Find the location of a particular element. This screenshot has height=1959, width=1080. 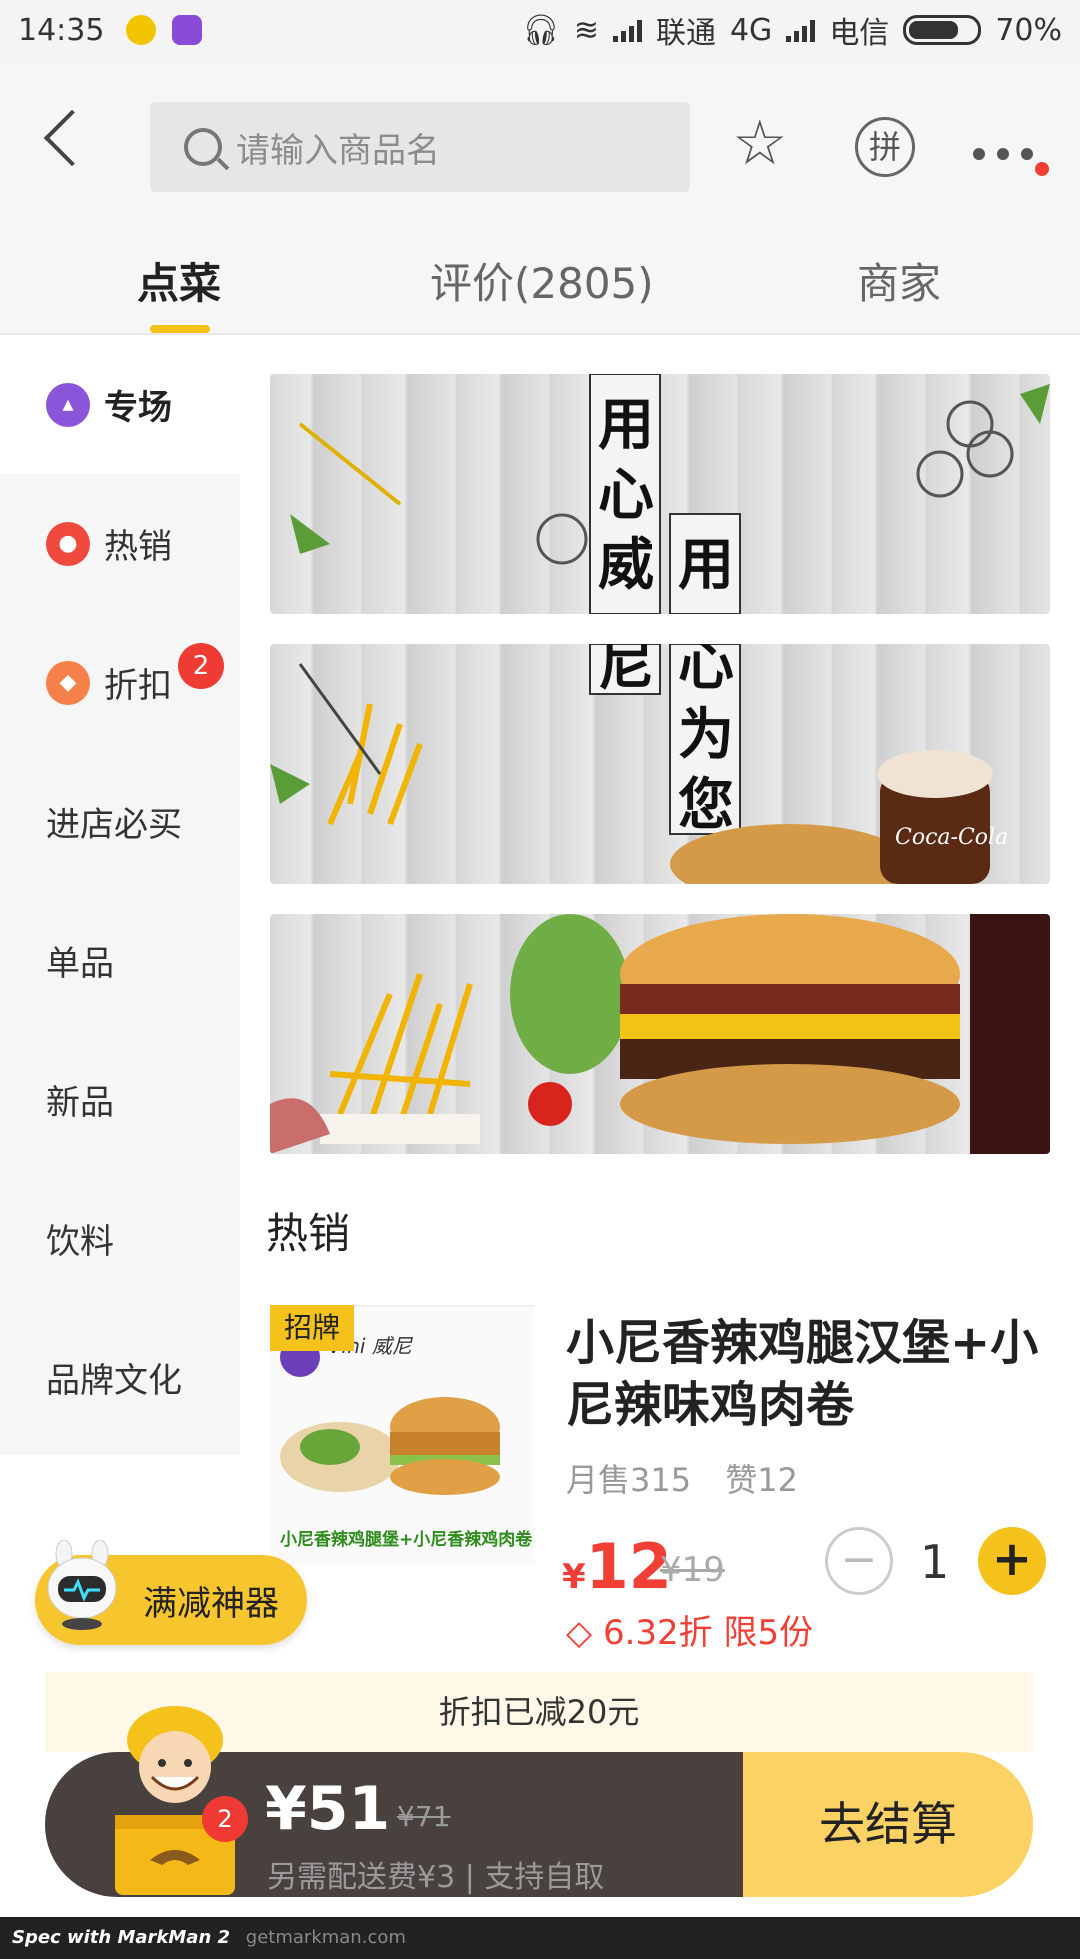

sidebar-item-drinks: 饮料 is located at coordinates (120, 1238).